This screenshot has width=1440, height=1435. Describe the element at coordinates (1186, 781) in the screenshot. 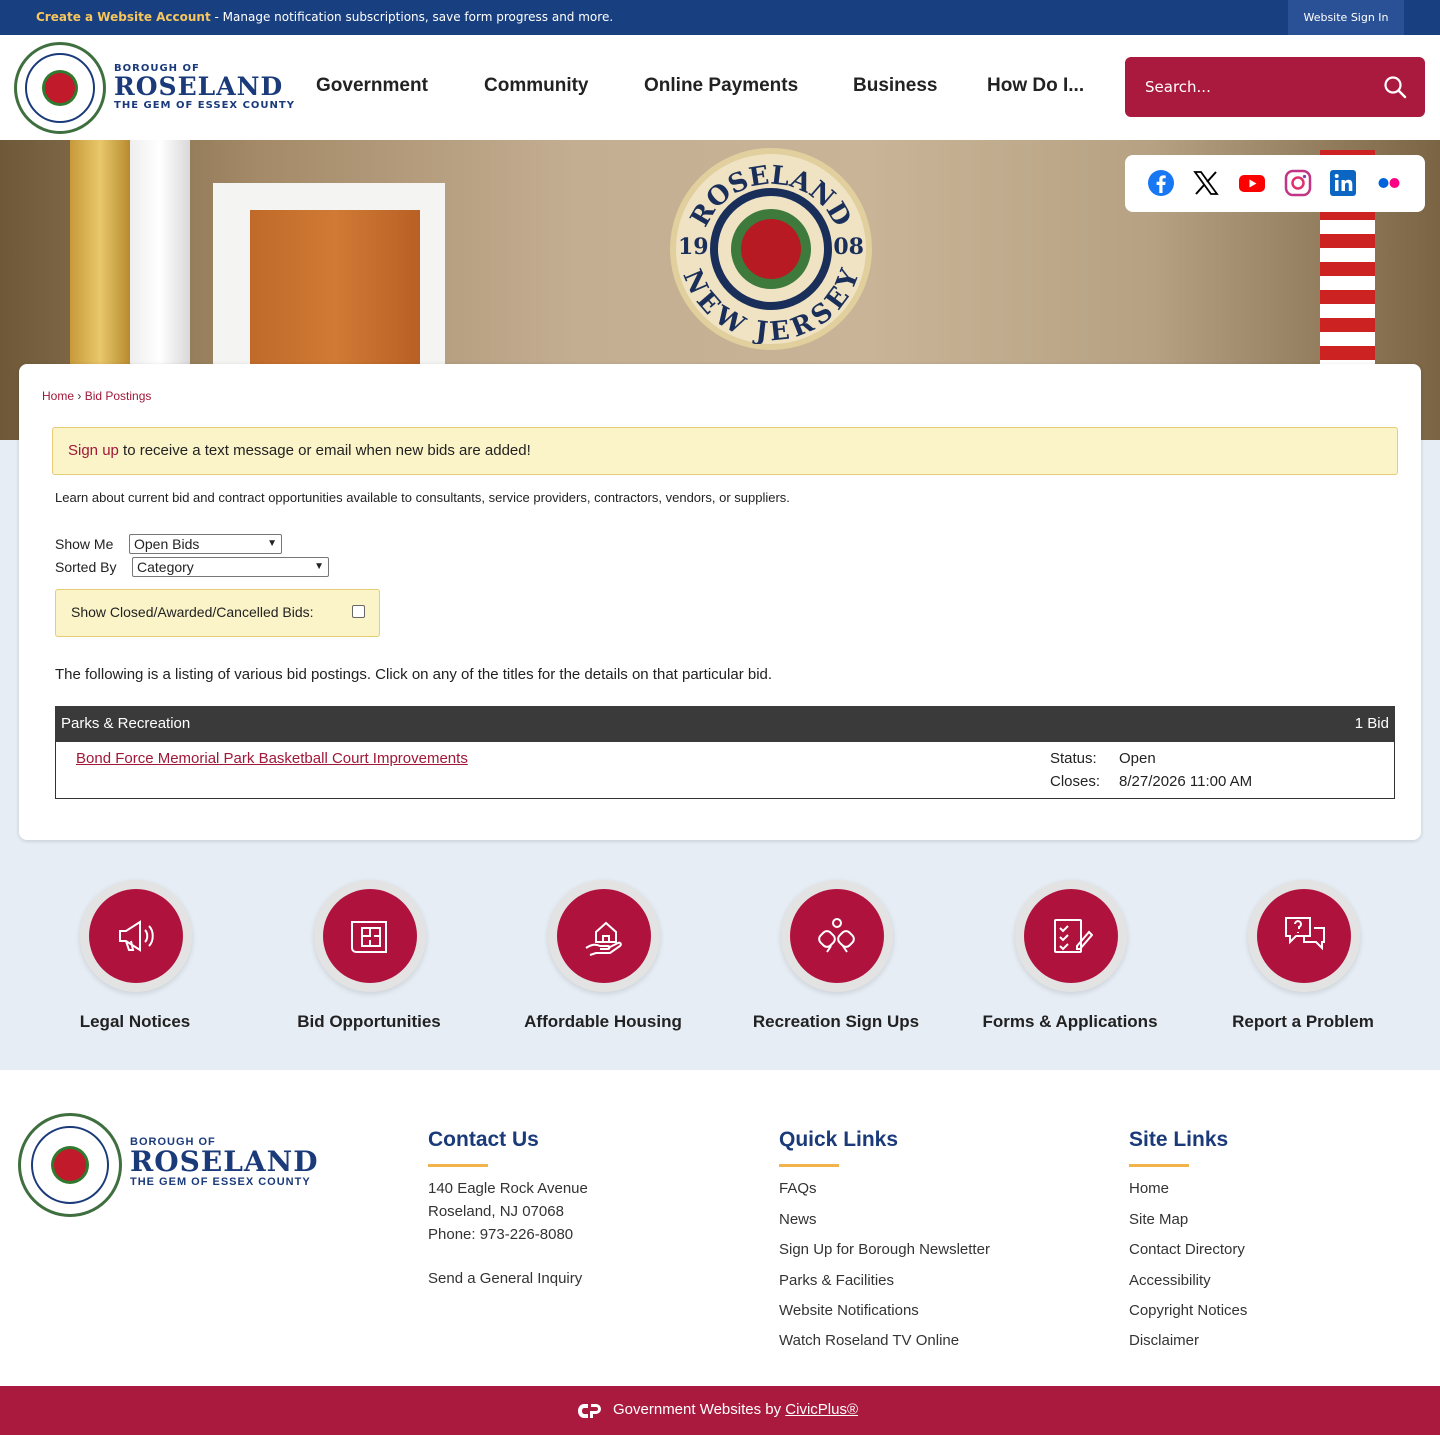

I see `closes-value: 8/27/2026 11:00 AM` at that location.